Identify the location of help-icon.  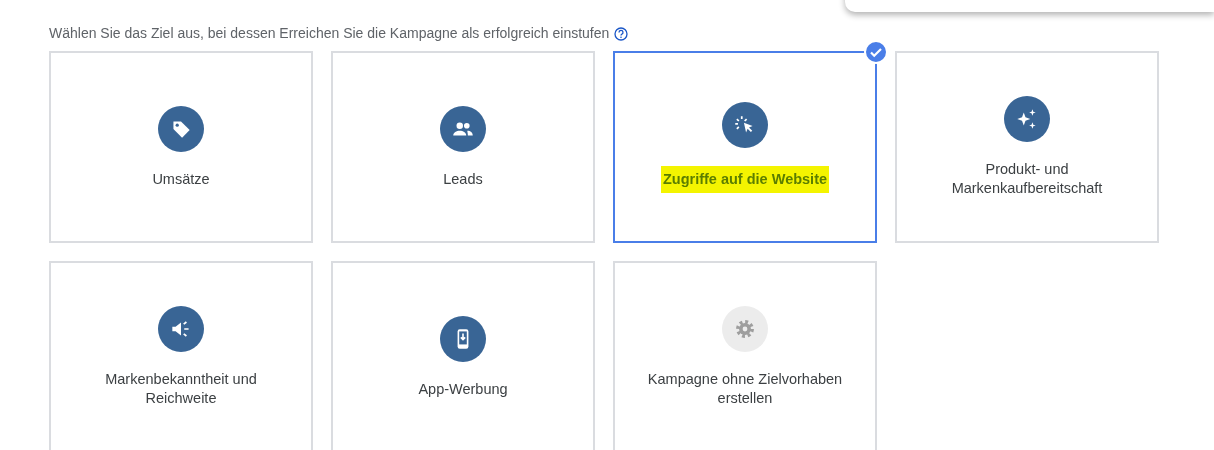
(621, 33).